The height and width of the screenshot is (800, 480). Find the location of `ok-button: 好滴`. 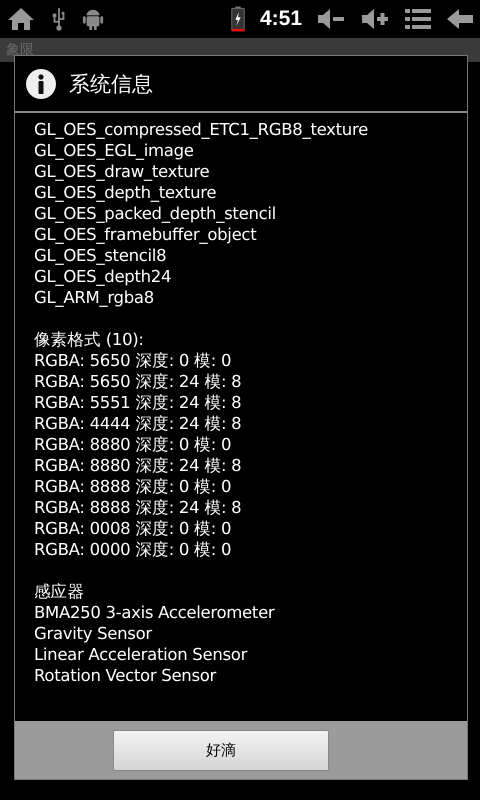

ok-button: 好滴 is located at coordinates (221, 750).